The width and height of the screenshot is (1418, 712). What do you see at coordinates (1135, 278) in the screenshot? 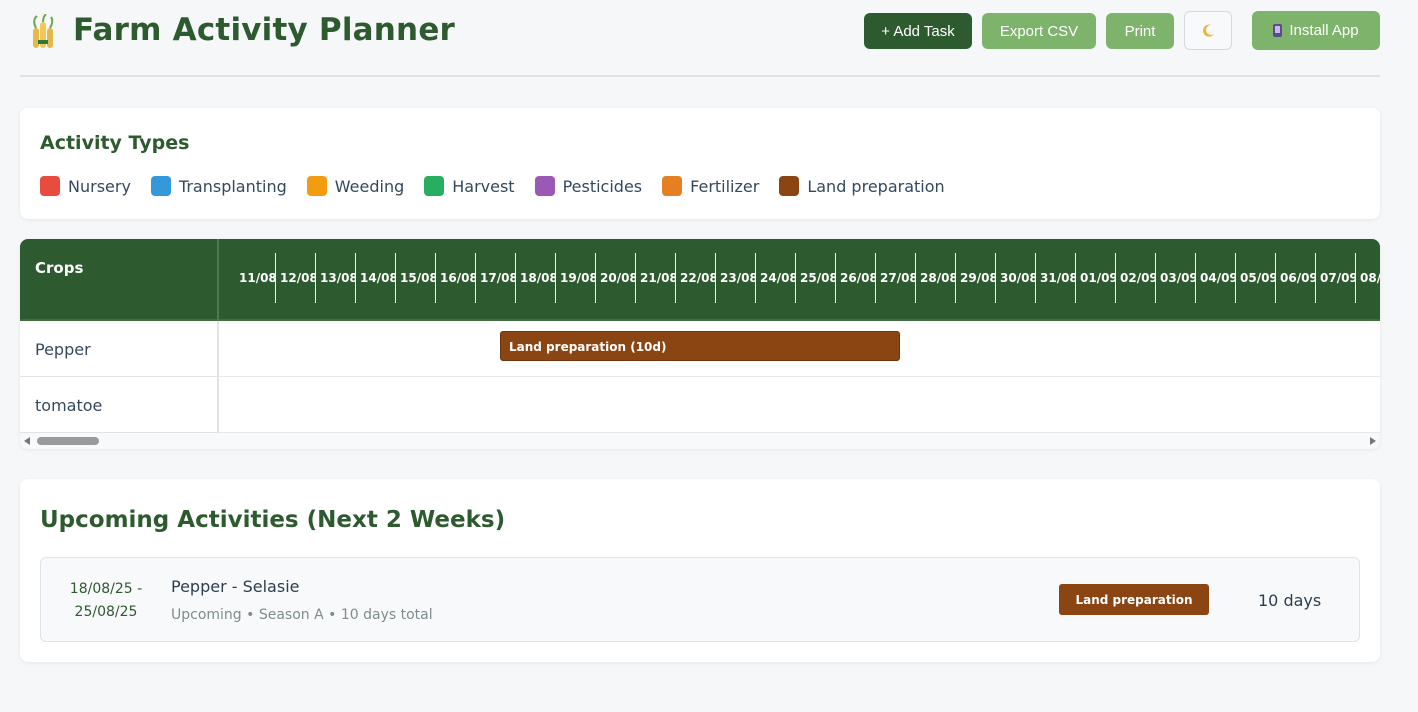
I see `date-column-header: 02/09/` at bounding box center [1135, 278].